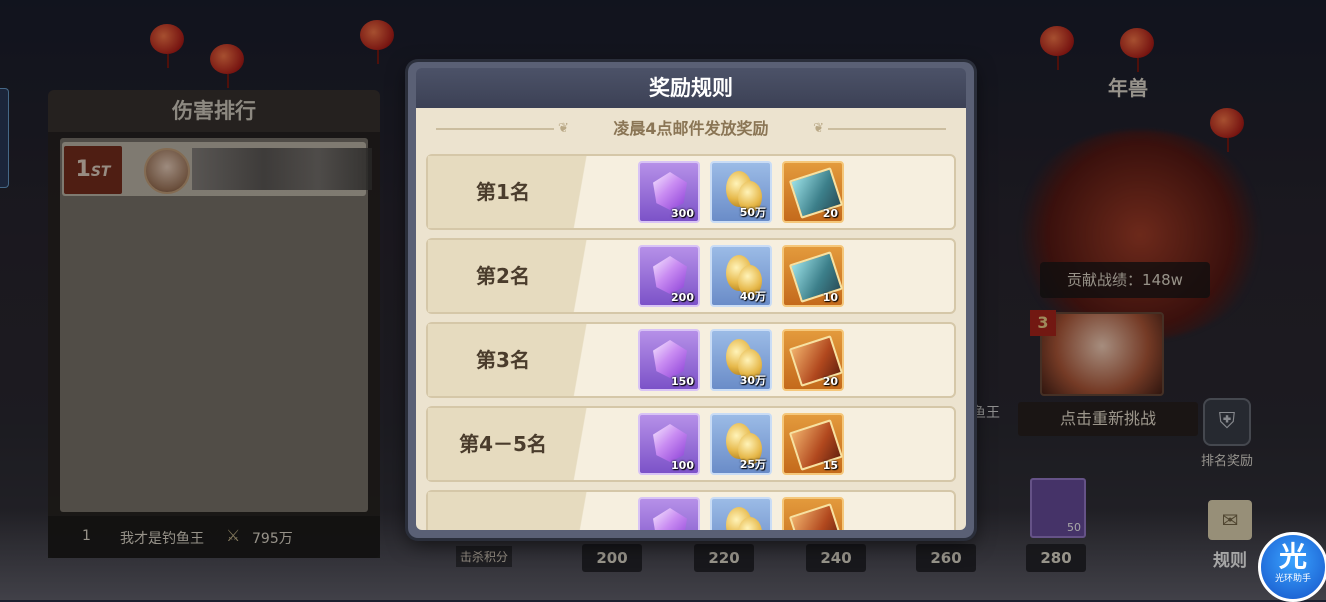 The image size is (1326, 602). Describe the element at coordinates (682, 213) in the screenshot. I see `item-quantity: 300` at that location.